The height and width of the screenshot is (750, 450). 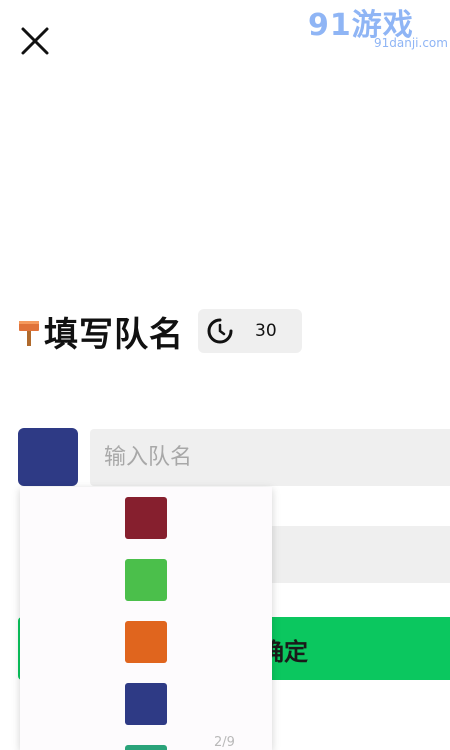 I want to click on color-option-navy, so click(x=146, y=704).